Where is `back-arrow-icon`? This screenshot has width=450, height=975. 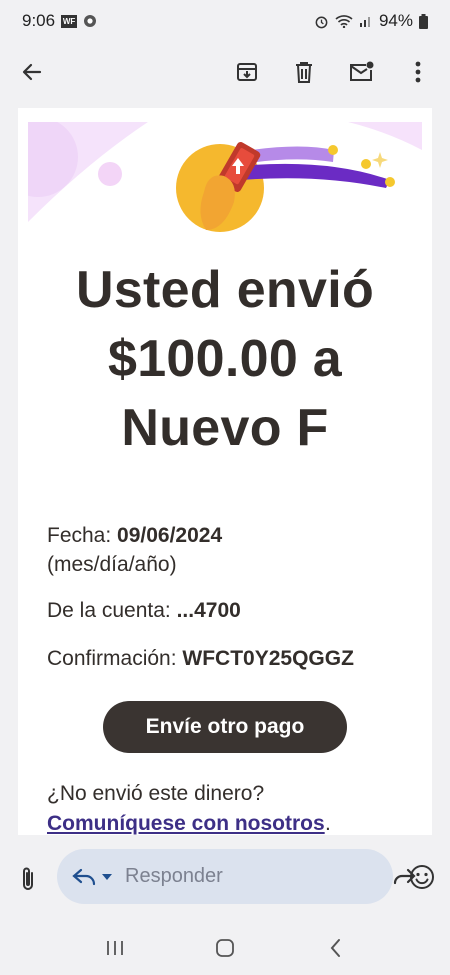
back-arrow-icon is located at coordinates (32, 72).